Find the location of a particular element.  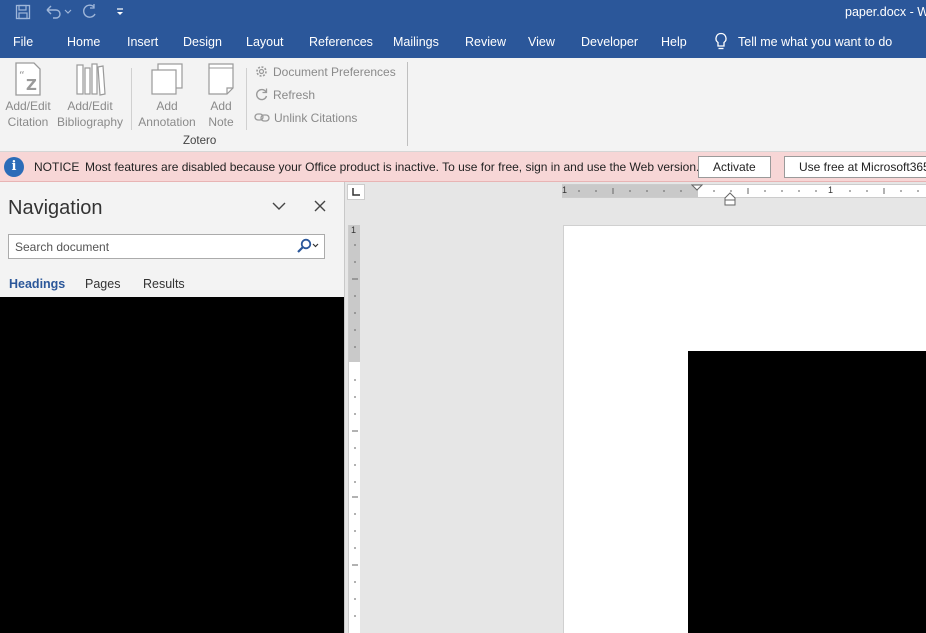

citation-icon: “Z is located at coordinates (28, 79).